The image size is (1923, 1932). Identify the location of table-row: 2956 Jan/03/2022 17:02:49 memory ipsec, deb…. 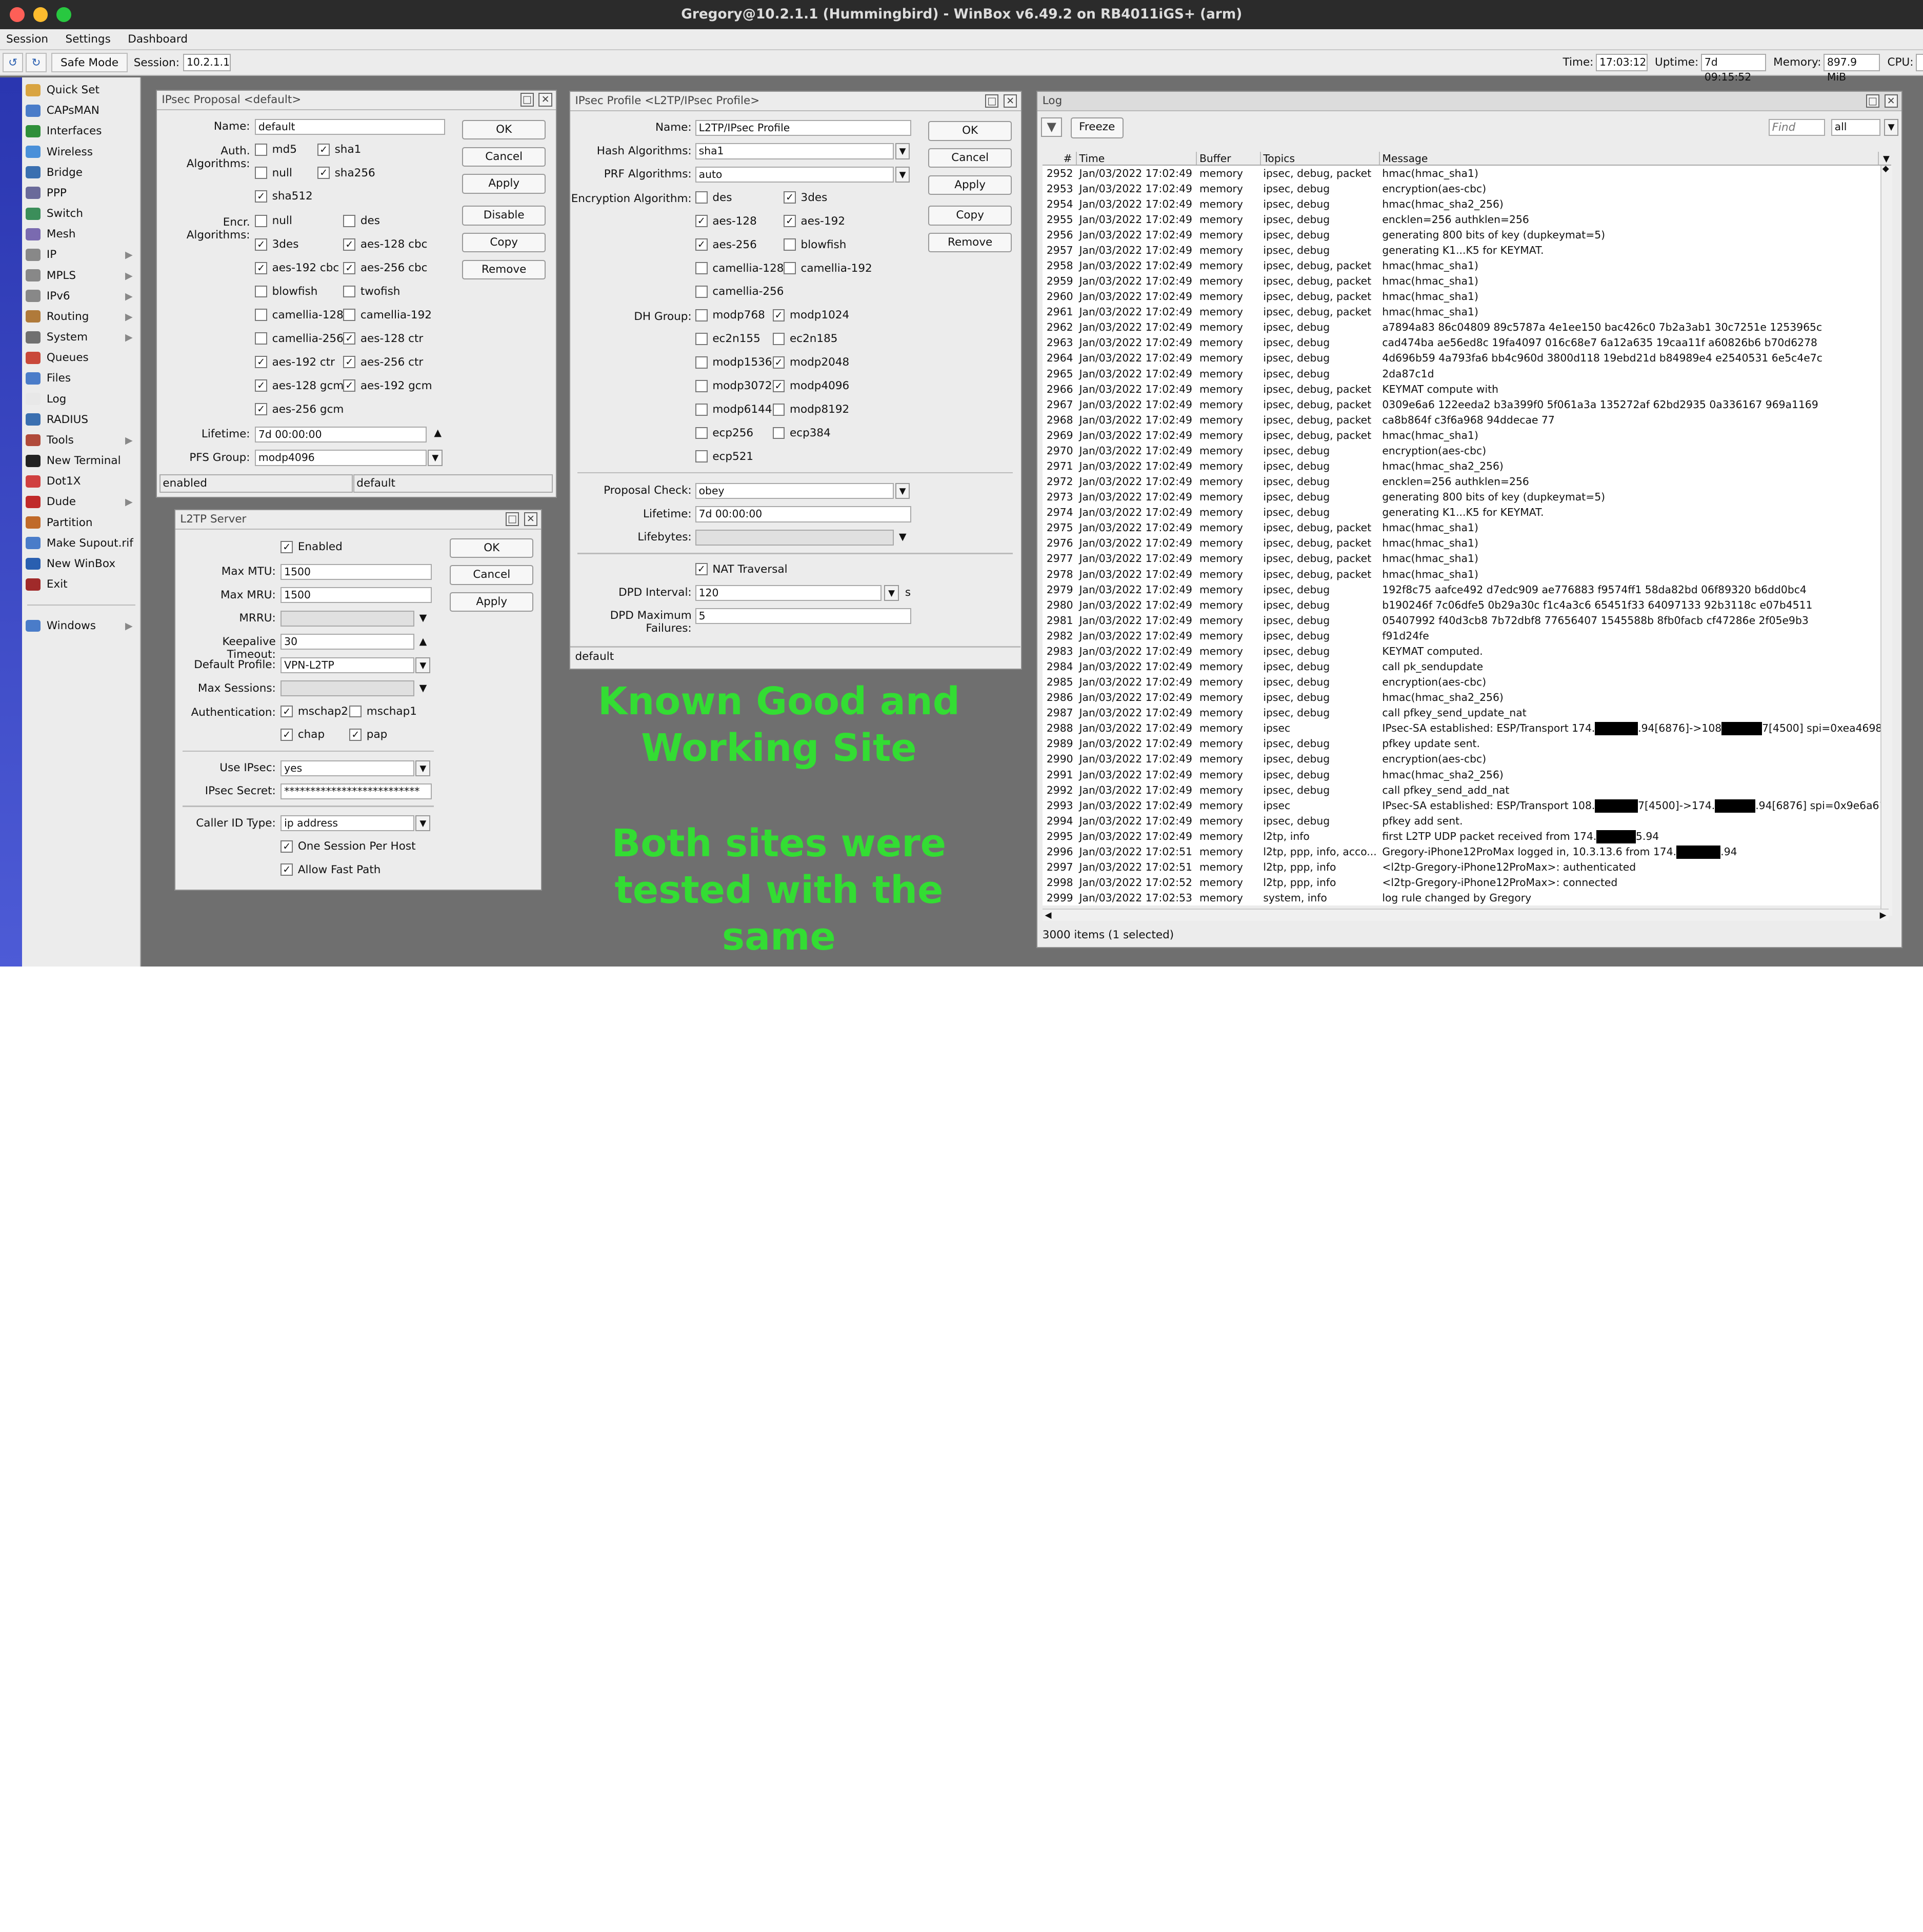
(1467, 235).